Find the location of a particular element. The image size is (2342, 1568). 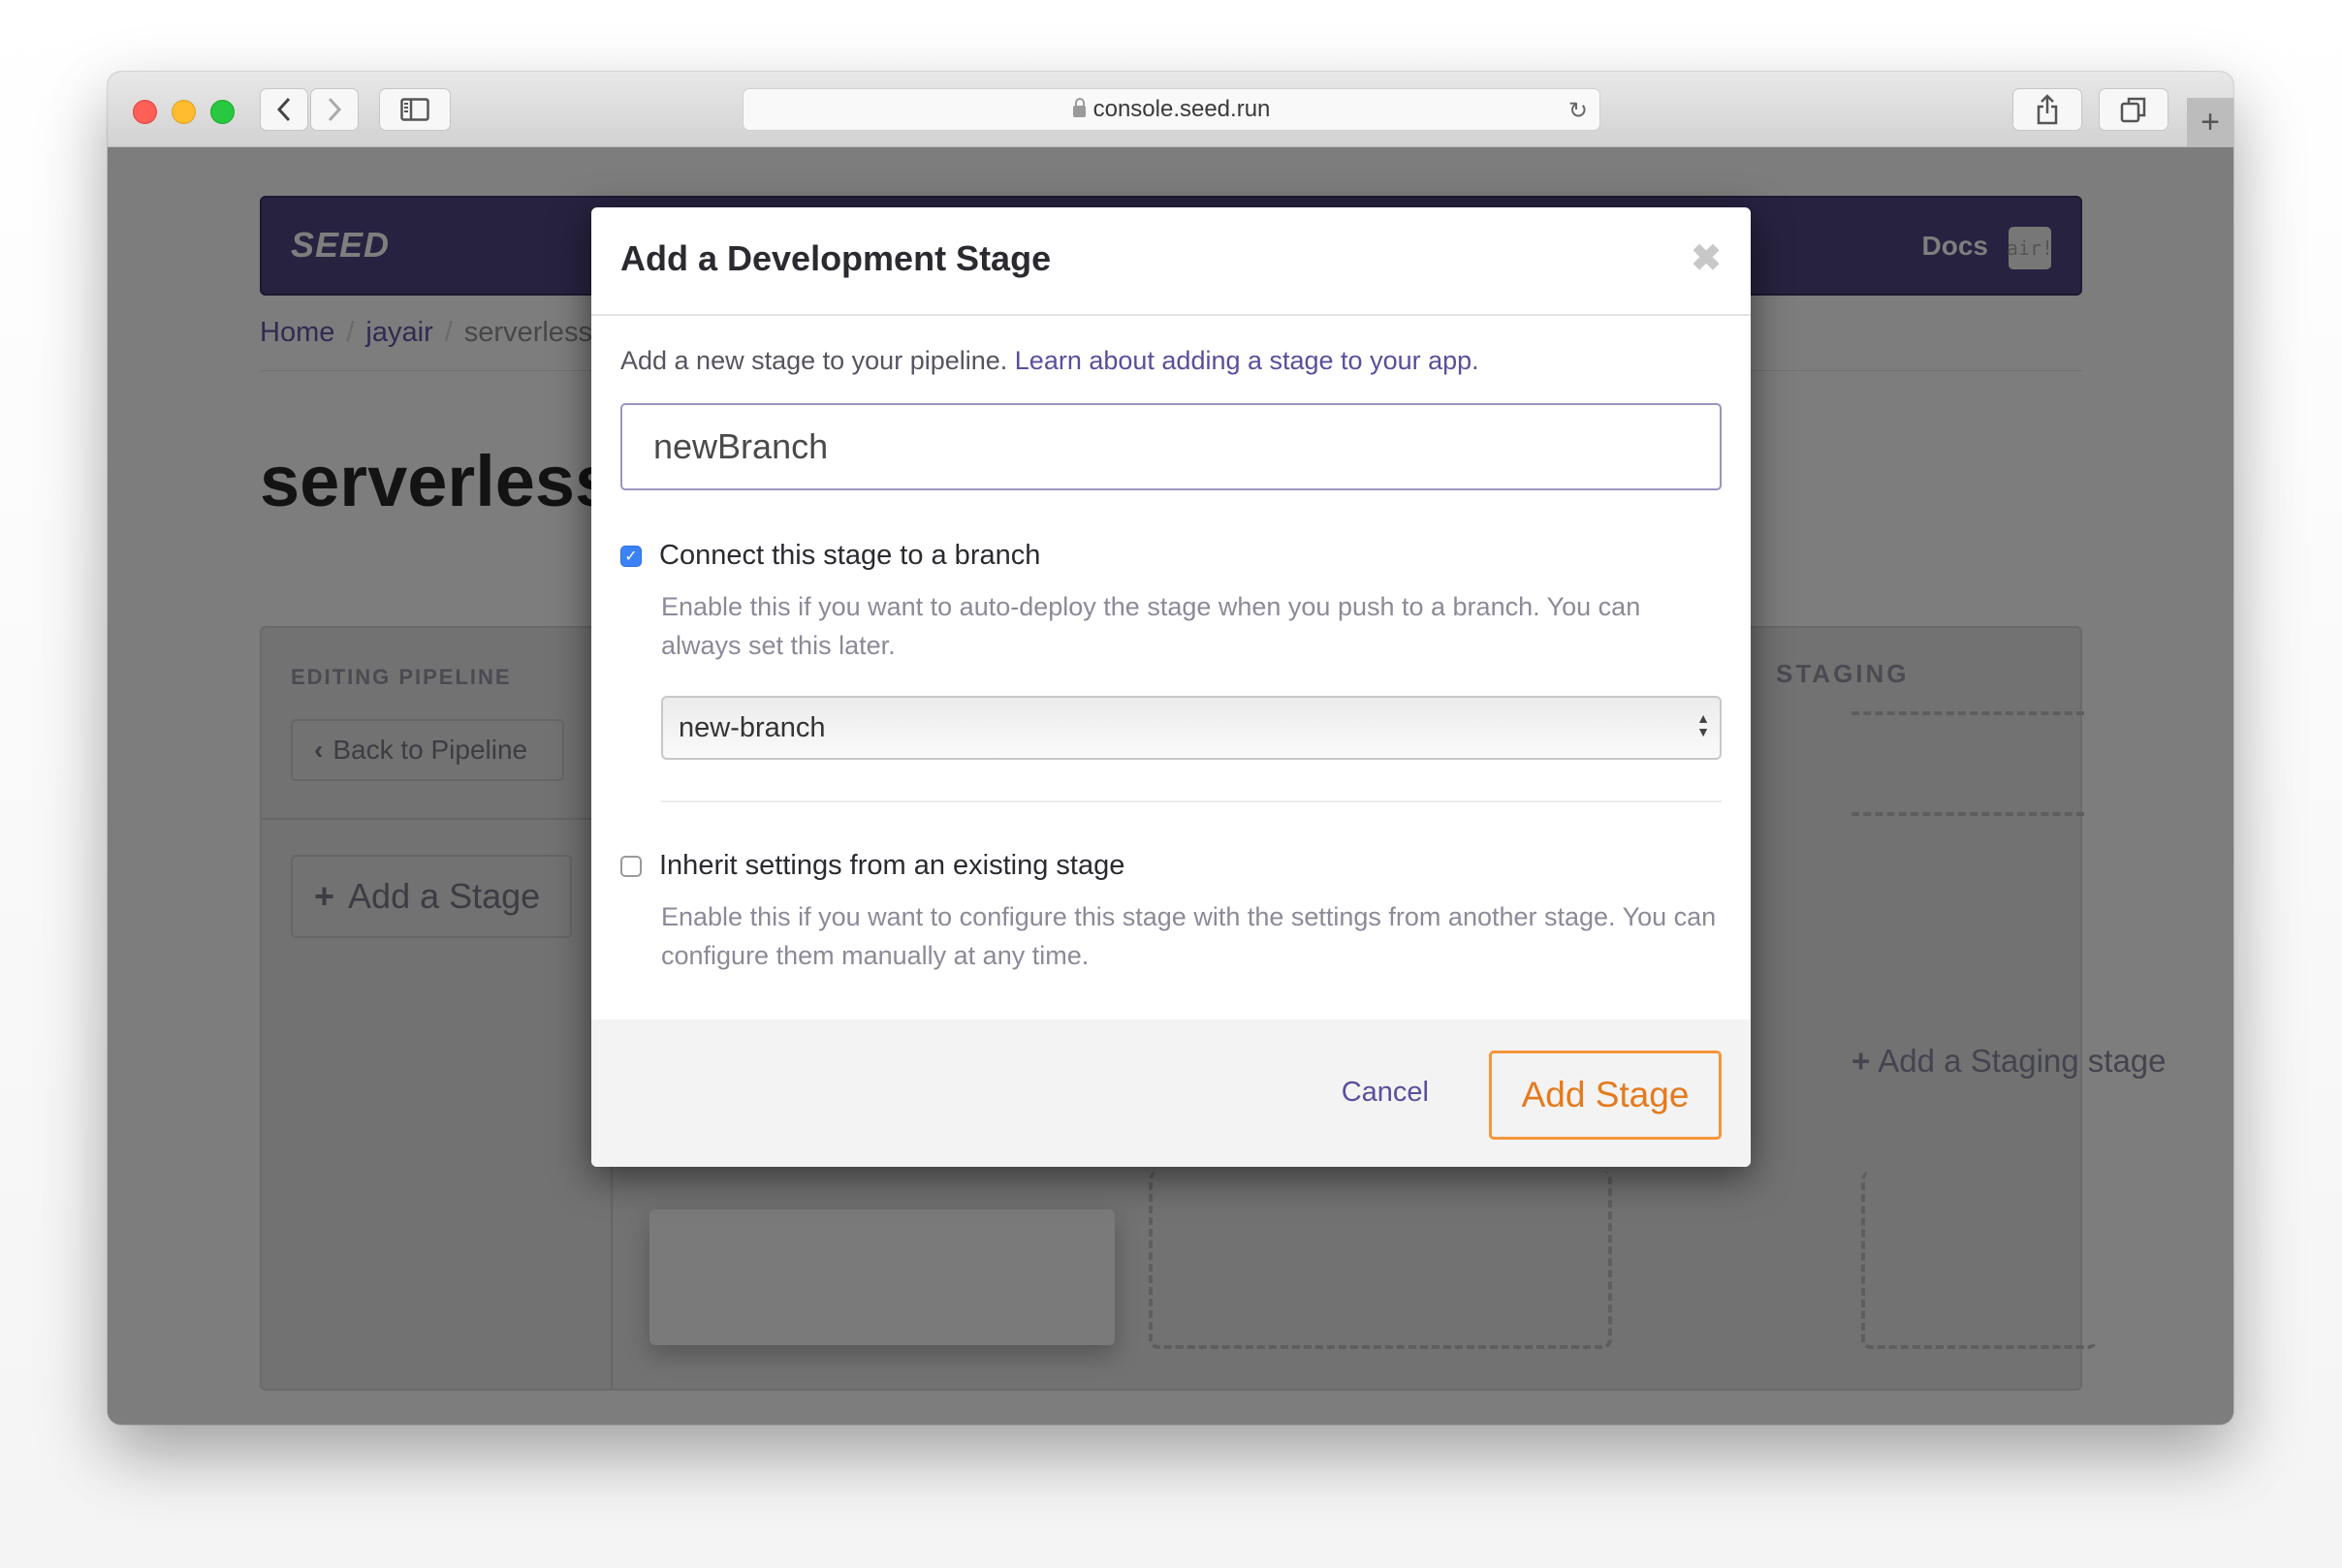

browser-toolbar: console.seed.run ↻ + is located at coordinates (1170, 110).